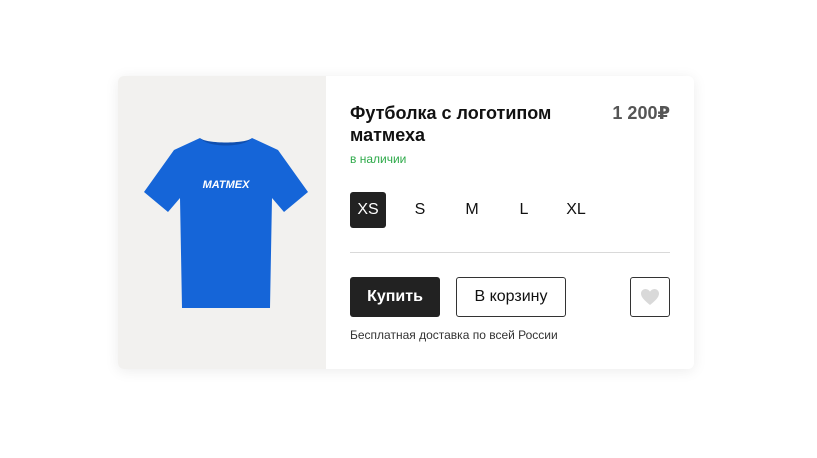 This screenshot has height=458, width=817. What do you see at coordinates (576, 210) in the screenshot?
I see `size-option-xl: XL` at bounding box center [576, 210].